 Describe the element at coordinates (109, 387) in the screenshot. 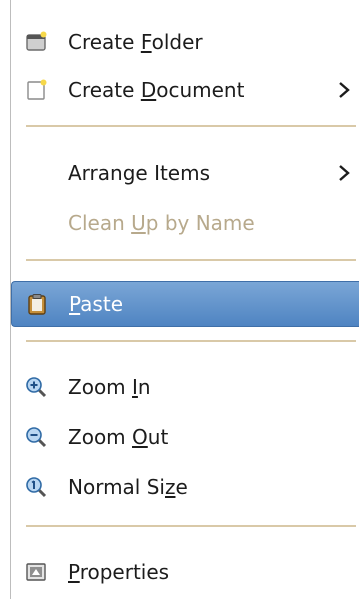

I see `menu-item-label: Zoom In` at that location.